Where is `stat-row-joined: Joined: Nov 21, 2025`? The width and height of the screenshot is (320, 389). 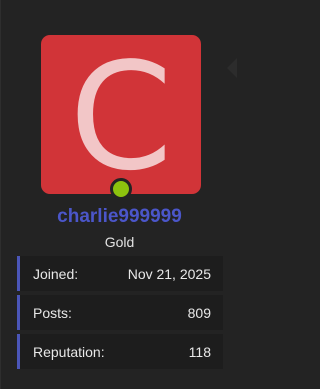 stat-row-joined: Joined: Nov 21, 2025 is located at coordinates (120, 273).